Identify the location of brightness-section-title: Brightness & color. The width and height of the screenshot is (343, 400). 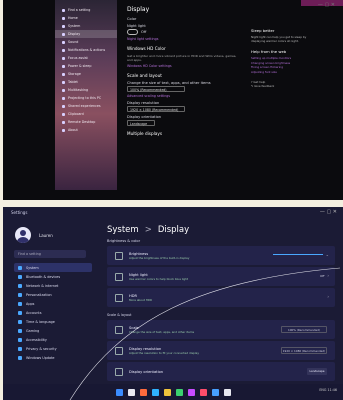
(124, 241).